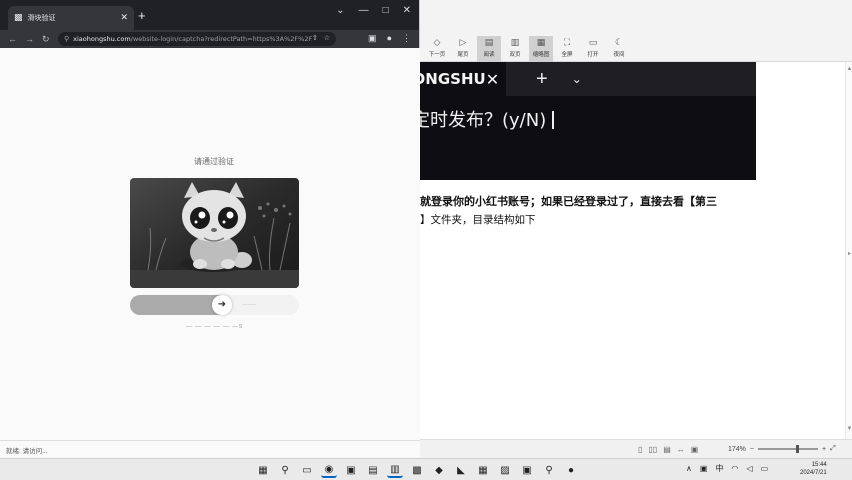  I want to click on terminal-app: ▣, so click(351, 470).